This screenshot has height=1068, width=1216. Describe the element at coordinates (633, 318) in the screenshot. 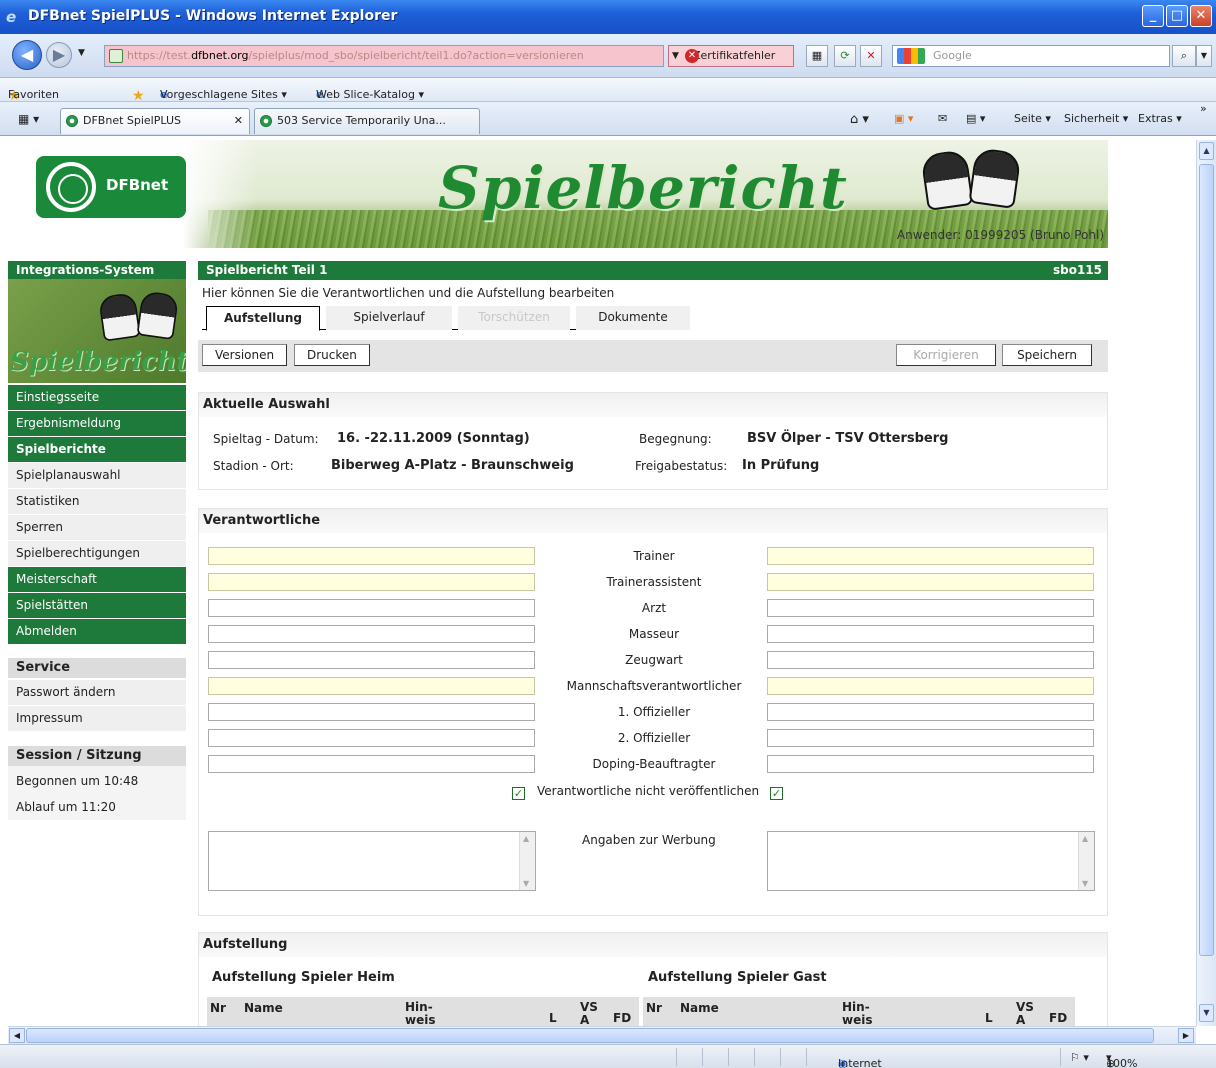

I see `tab-dokumente: Dokumente` at that location.